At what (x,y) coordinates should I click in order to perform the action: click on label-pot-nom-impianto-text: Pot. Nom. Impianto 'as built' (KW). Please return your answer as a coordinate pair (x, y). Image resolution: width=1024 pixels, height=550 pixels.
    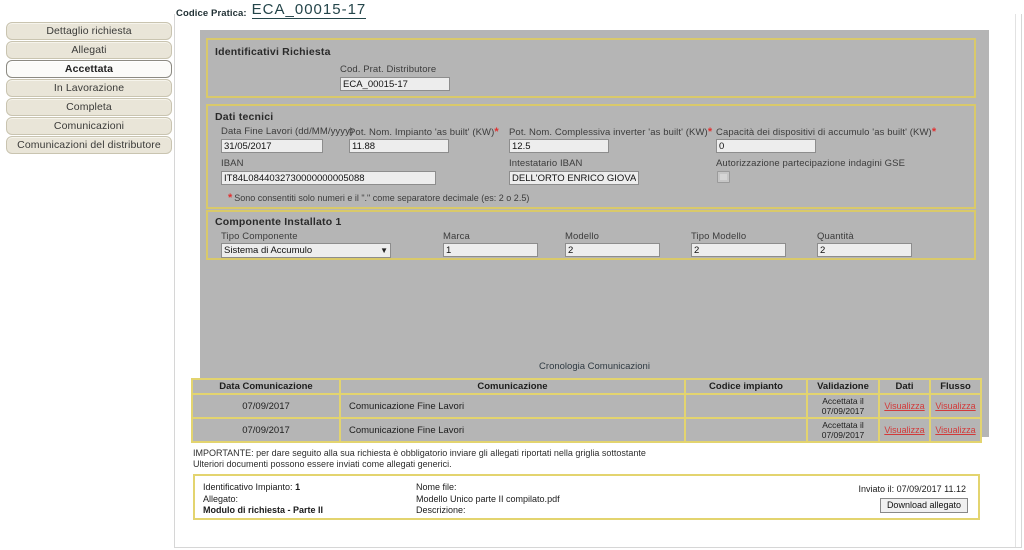
    Looking at the image, I should click on (422, 132).